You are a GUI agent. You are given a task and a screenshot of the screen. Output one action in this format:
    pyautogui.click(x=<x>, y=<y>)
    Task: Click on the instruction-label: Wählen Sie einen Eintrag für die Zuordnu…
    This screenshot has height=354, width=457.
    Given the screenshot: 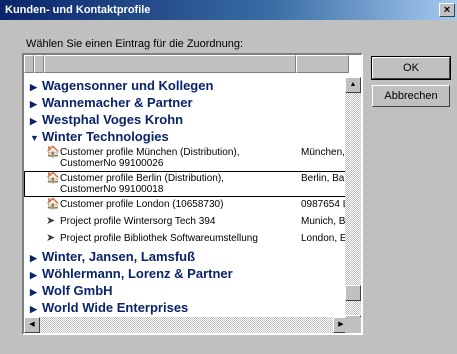 What is the action you would take?
    pyautogui.click(x=135, y=44)
    